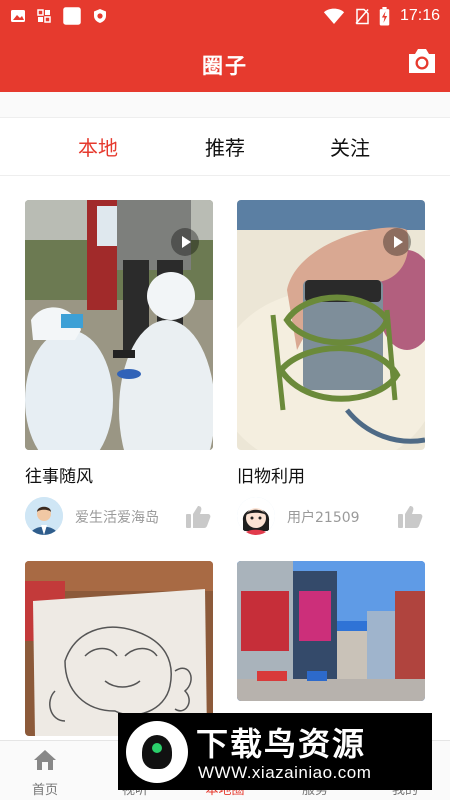  I want to click on nav-label: 首页, so click(44, 790).